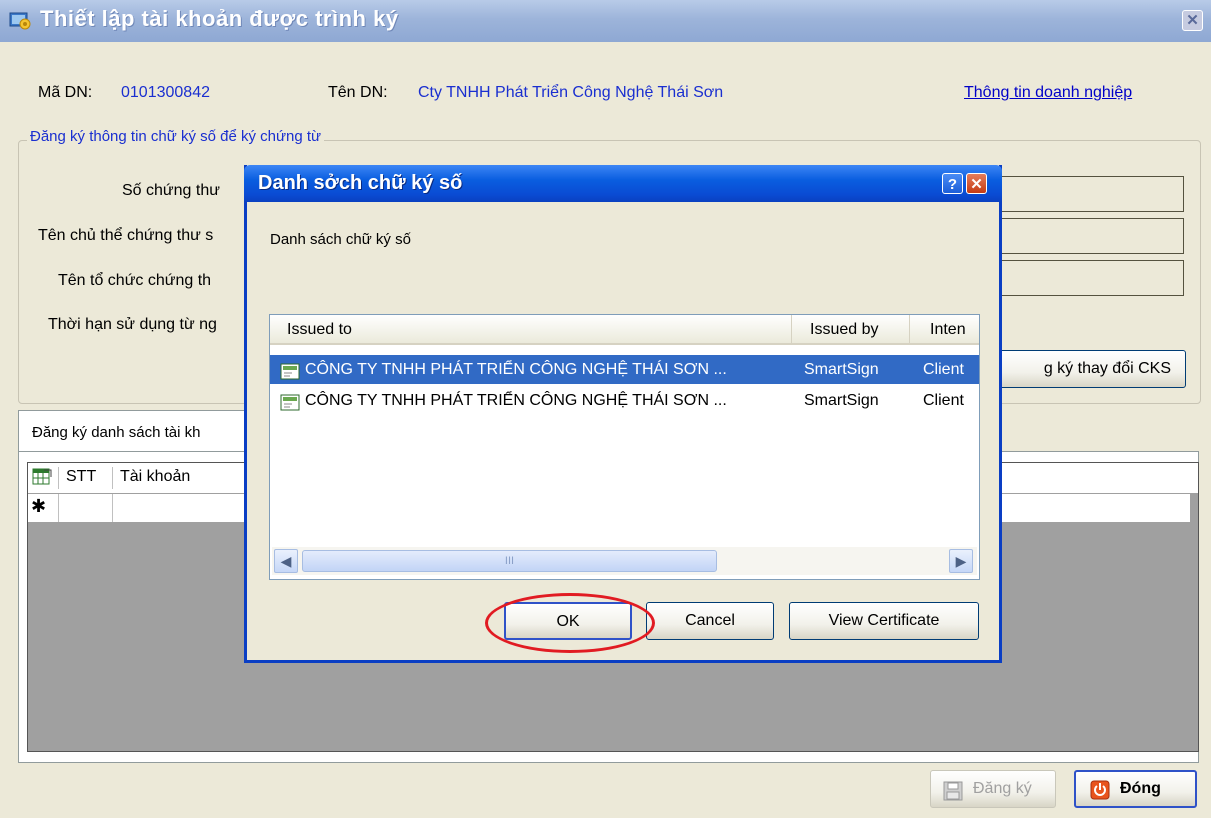 The height and width of the screenshot is (818, 1211). What do you see at coordinates (286, 561) in the screenshot?
I see `scroll-left-button: ◀` at bounding box center [286, 561].